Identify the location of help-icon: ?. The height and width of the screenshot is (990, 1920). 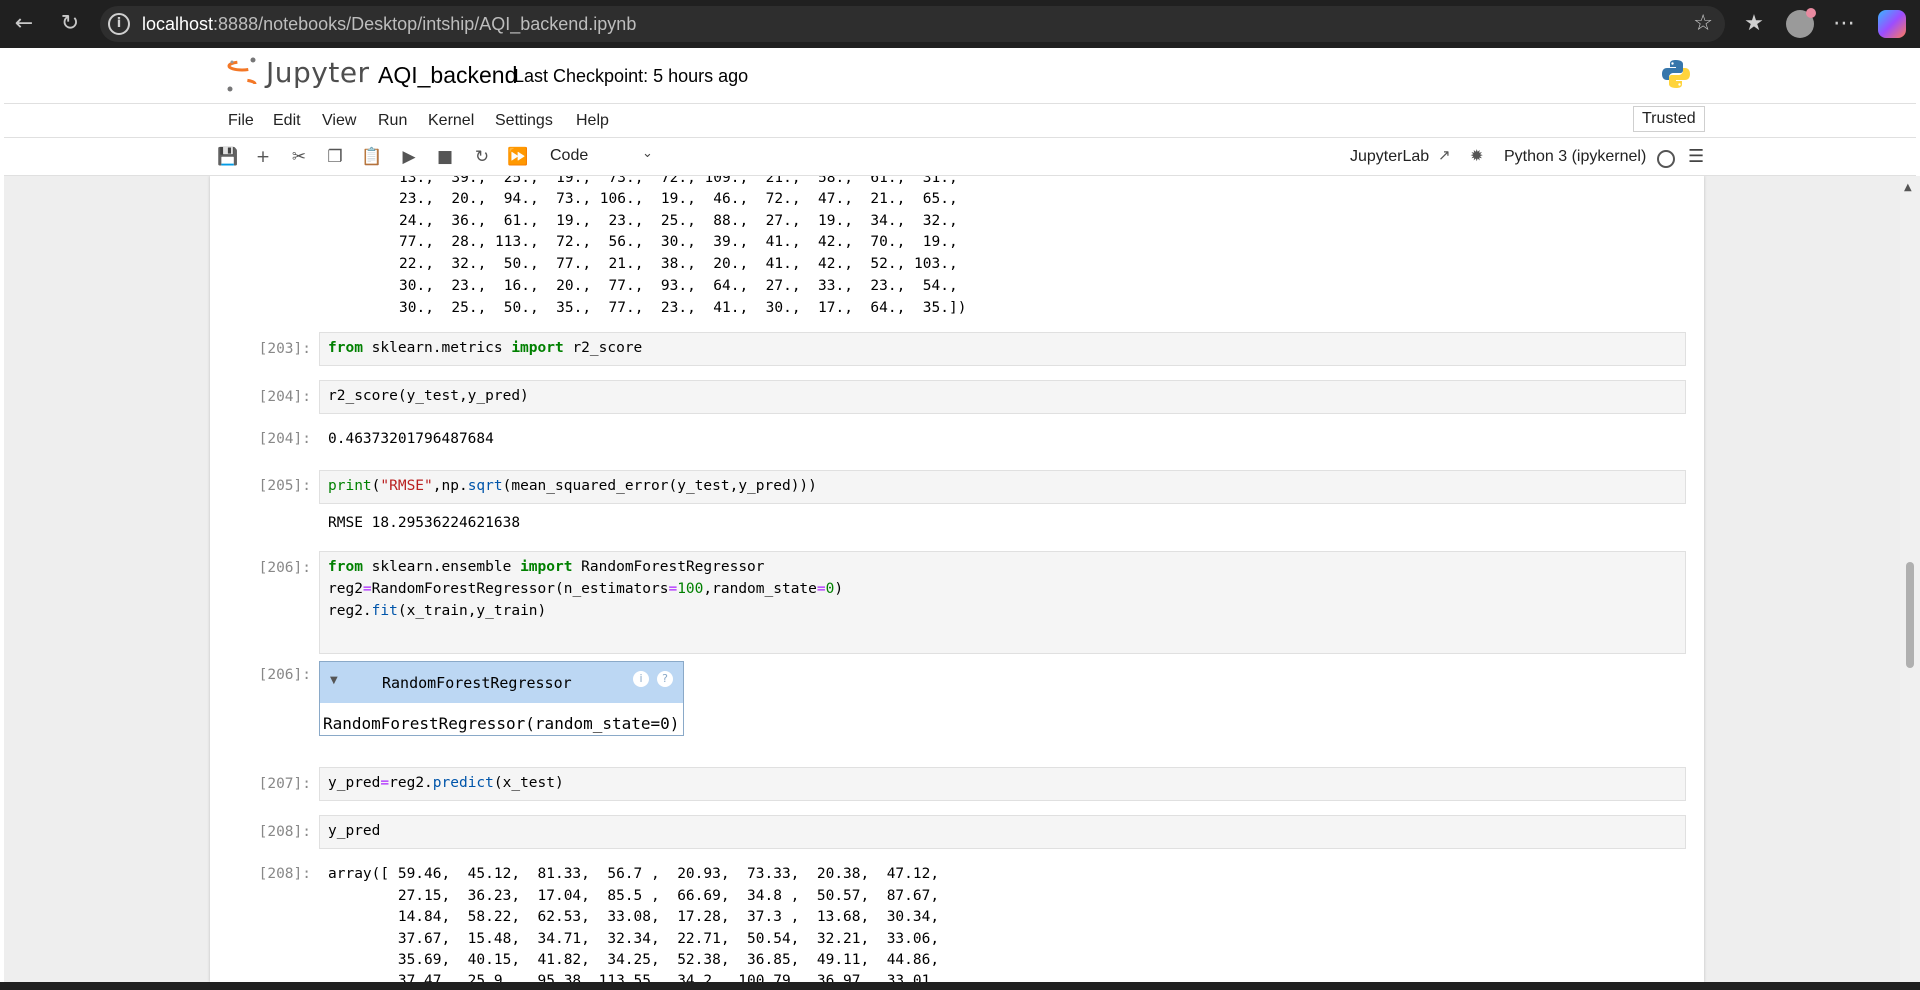
(665, 679).